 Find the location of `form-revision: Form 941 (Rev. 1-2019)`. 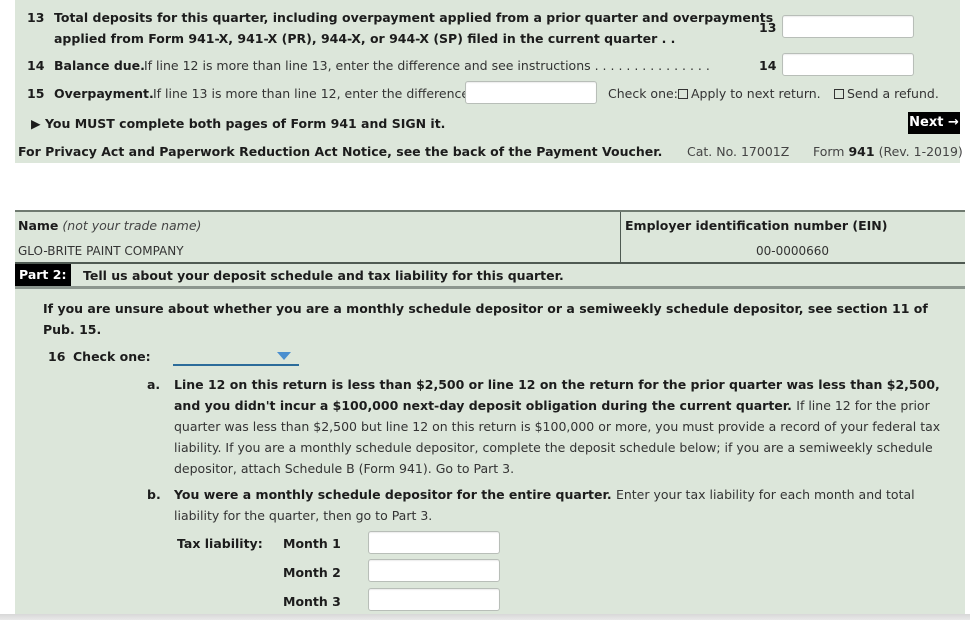

form-revision: Form 941 (Rev. 1-2019) is located at coordinates (888, 151).